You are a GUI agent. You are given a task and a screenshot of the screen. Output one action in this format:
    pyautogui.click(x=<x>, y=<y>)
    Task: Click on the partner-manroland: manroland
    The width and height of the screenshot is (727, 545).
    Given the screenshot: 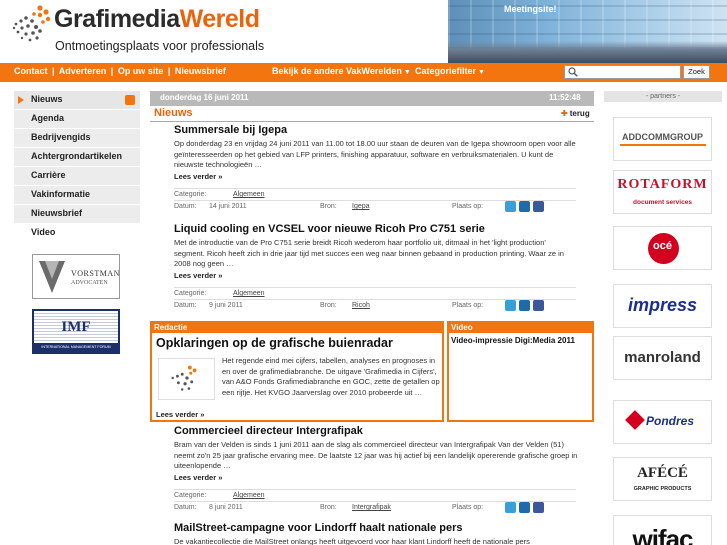 What is the action you would take?
    pyautogui.click(x=662, y=358)
    